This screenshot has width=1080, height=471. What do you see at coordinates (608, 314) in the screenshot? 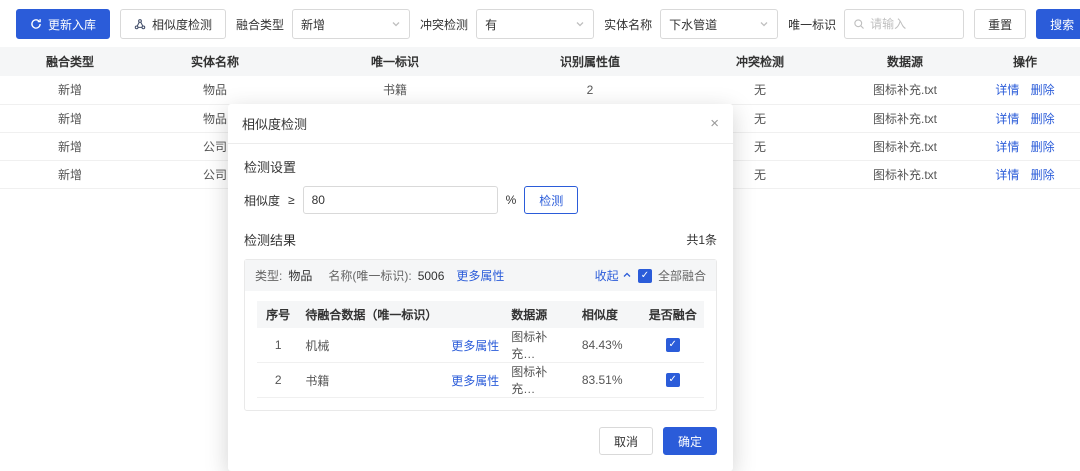
I see `col-header-similarity: 相似度` at bounding box center [608, 314].